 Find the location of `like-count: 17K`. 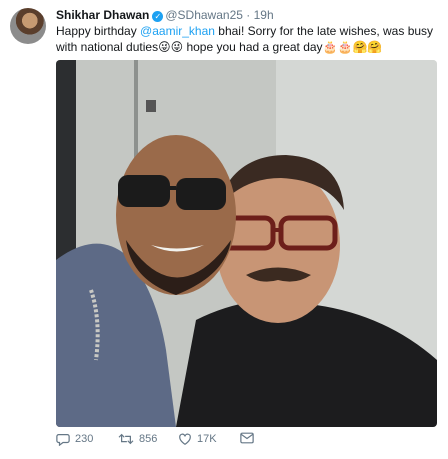

like-count: 17K is located at coordinates (207, 439).